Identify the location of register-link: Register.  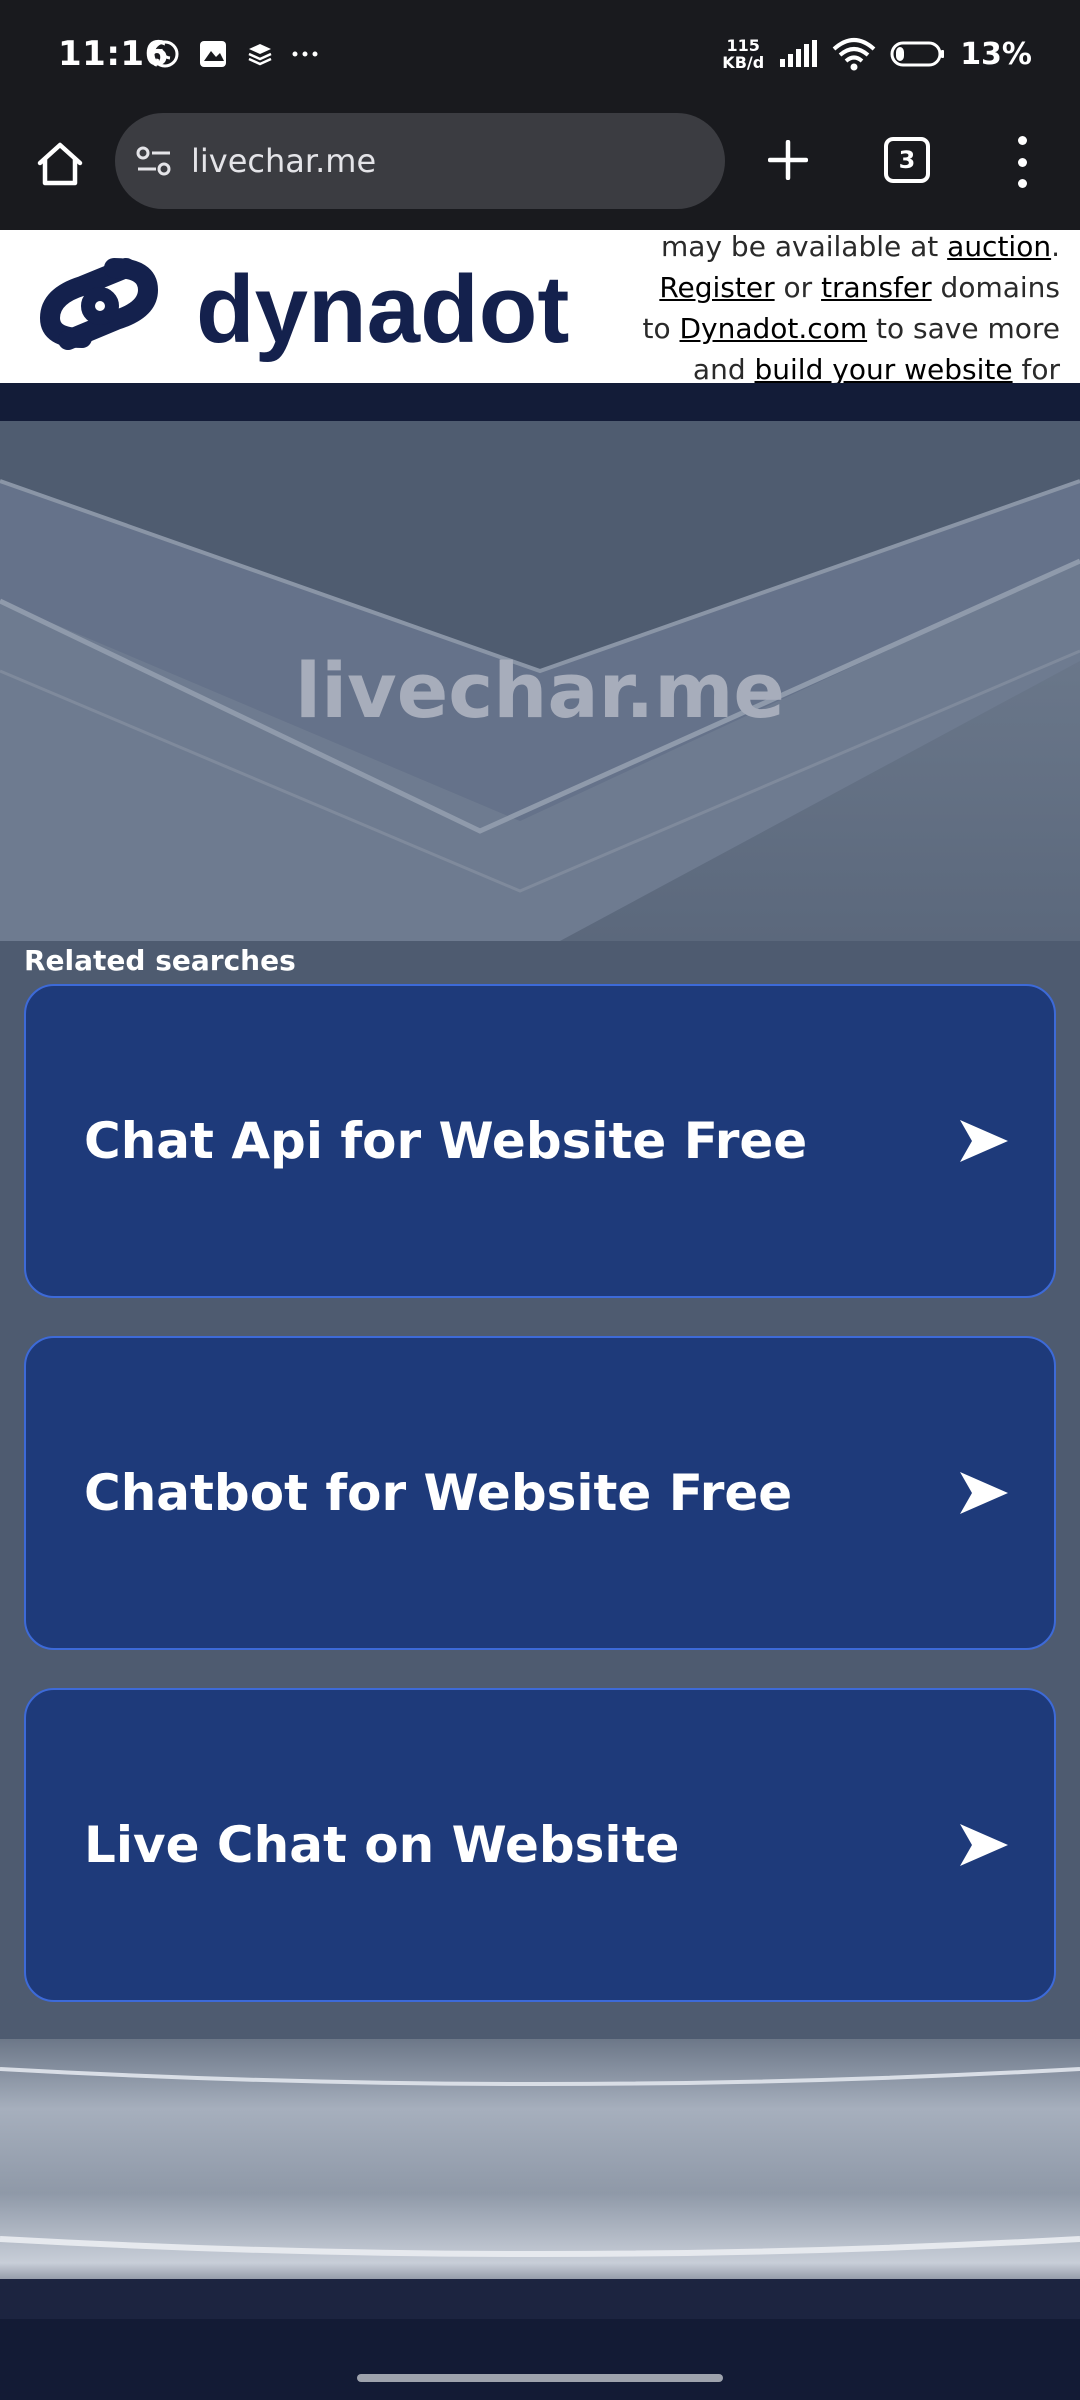
(716, 287).